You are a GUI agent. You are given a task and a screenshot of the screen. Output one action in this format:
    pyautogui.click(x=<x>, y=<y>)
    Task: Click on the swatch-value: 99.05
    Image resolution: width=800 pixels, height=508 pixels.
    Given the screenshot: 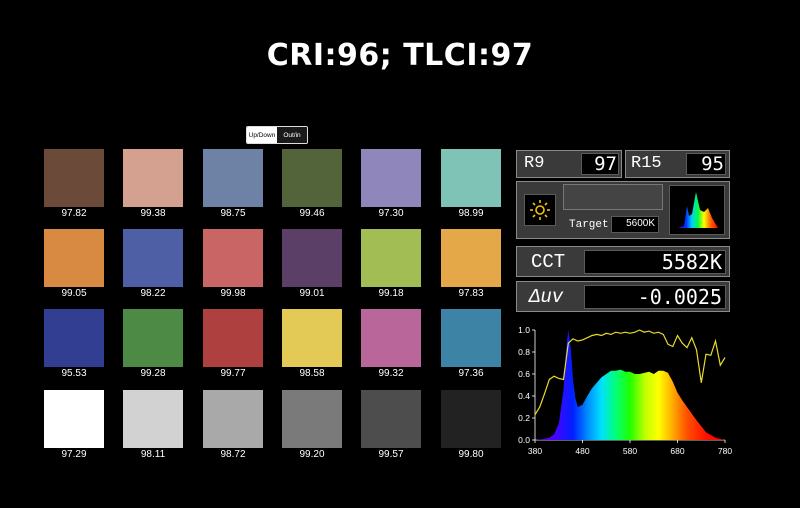 What is the action you would take?
    pyautogui.click(x=74, y=293)
    